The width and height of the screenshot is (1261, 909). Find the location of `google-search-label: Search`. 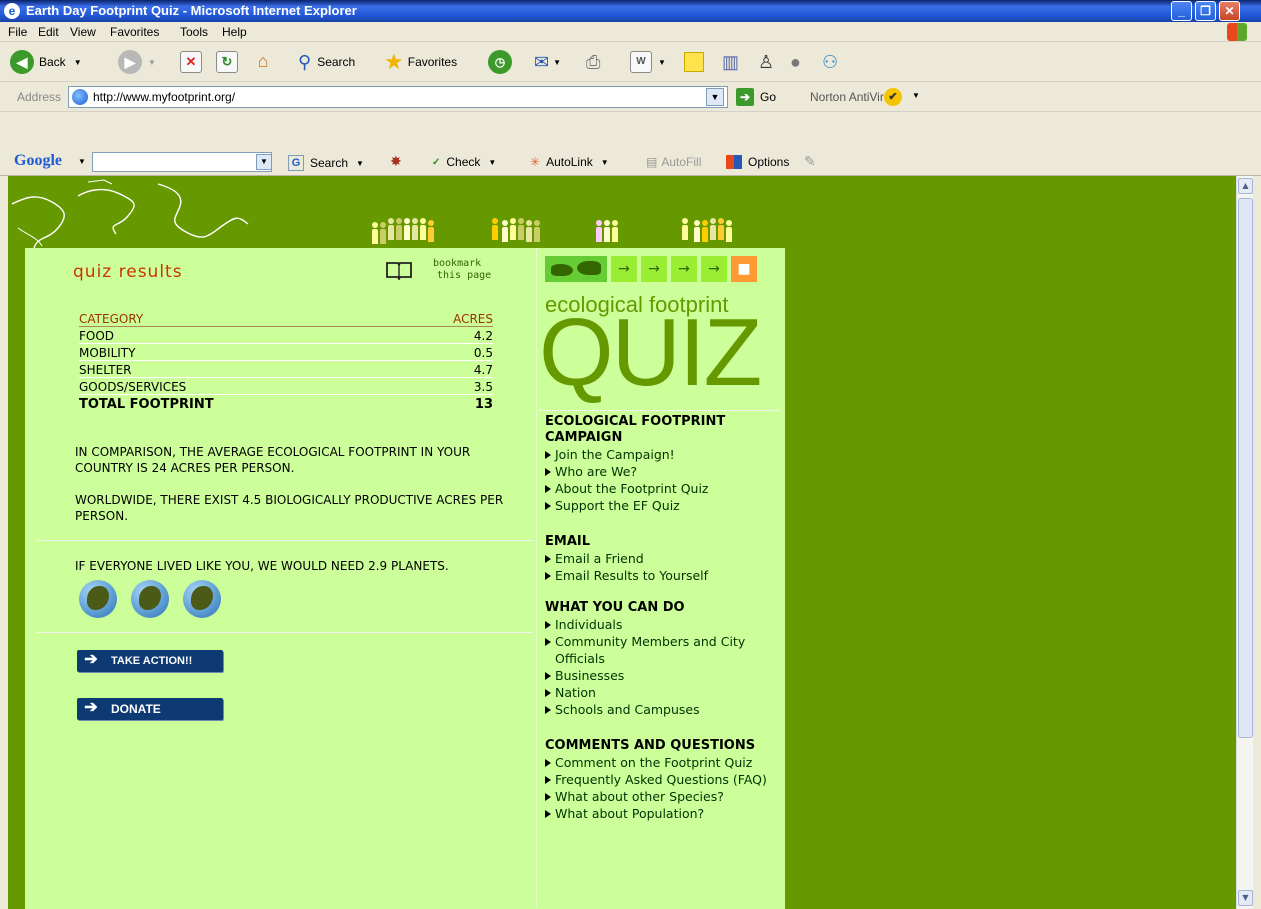

google-search-label: Search is located at coordinates (329, 163).